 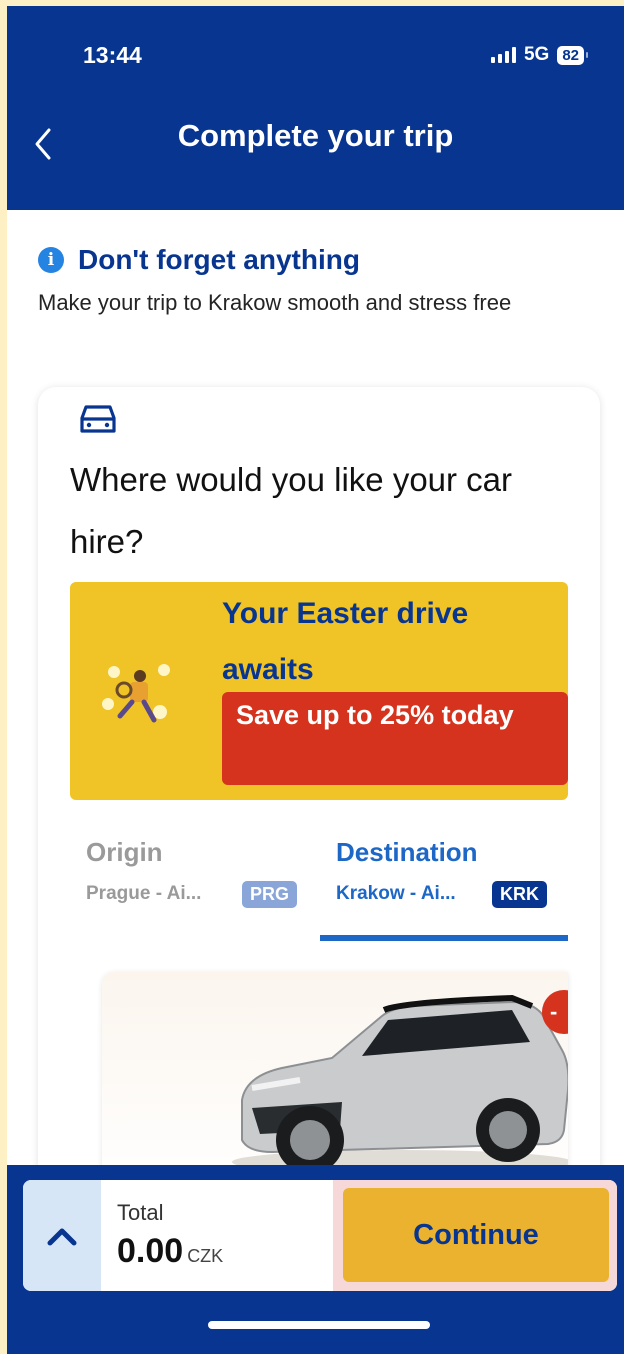 What do you see at coordinates (345, 641) in the screenshot?
I see `promo-title: Your Easter drive awaits` at bounding box center [345, 641].